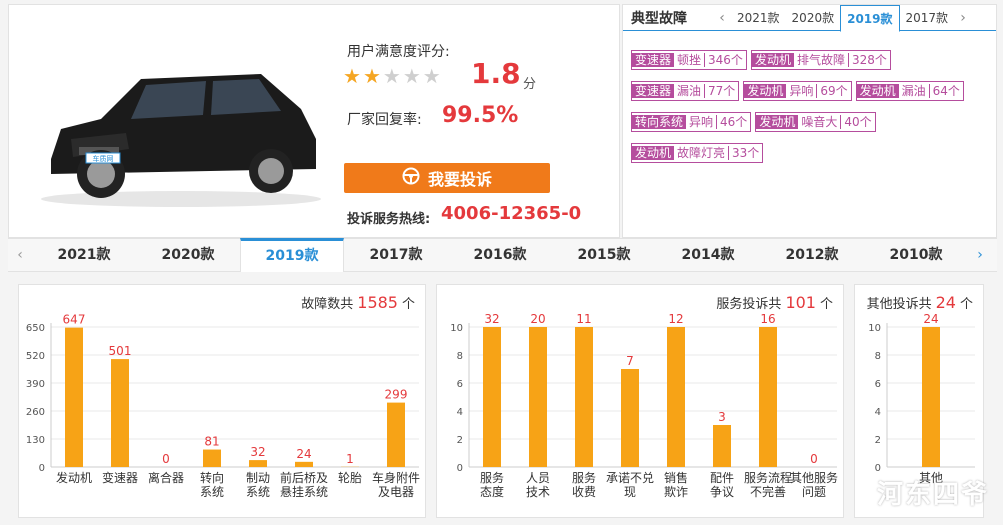 The height and width of the screenshot is (525, 1003). Describe the element at coordinates (819, 122) in the screenshot. I see `fault-tag-desc: 噪音大` at that location.